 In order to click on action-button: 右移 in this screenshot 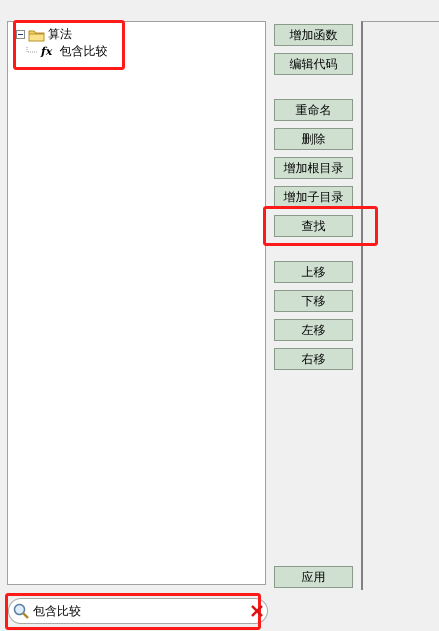, I will do `click(313, 359)`.